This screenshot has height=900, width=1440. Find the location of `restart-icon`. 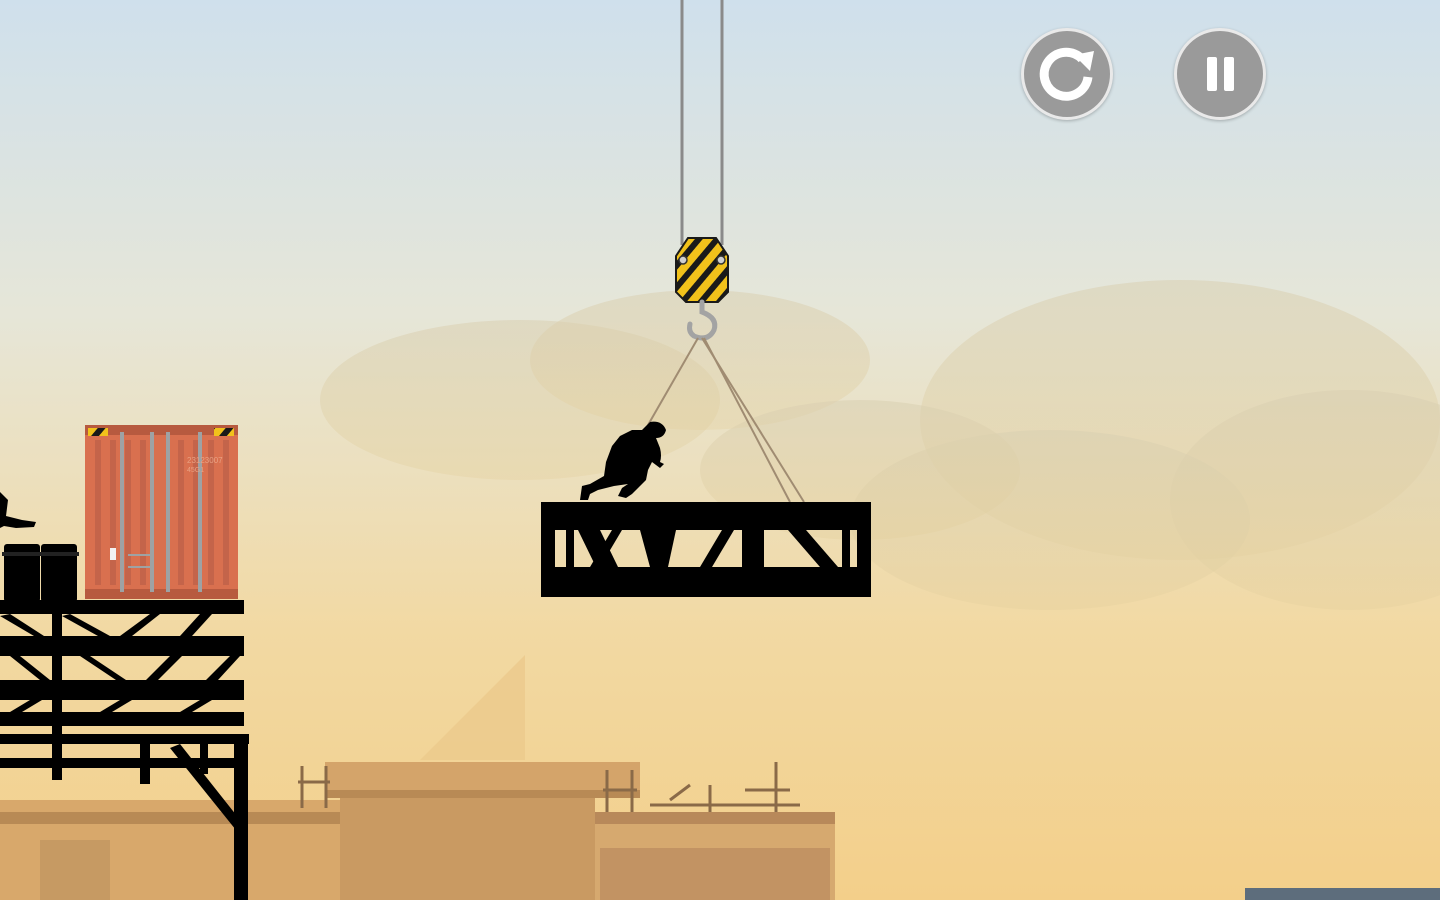

restart-icon is located at coordinates (1066, 74).